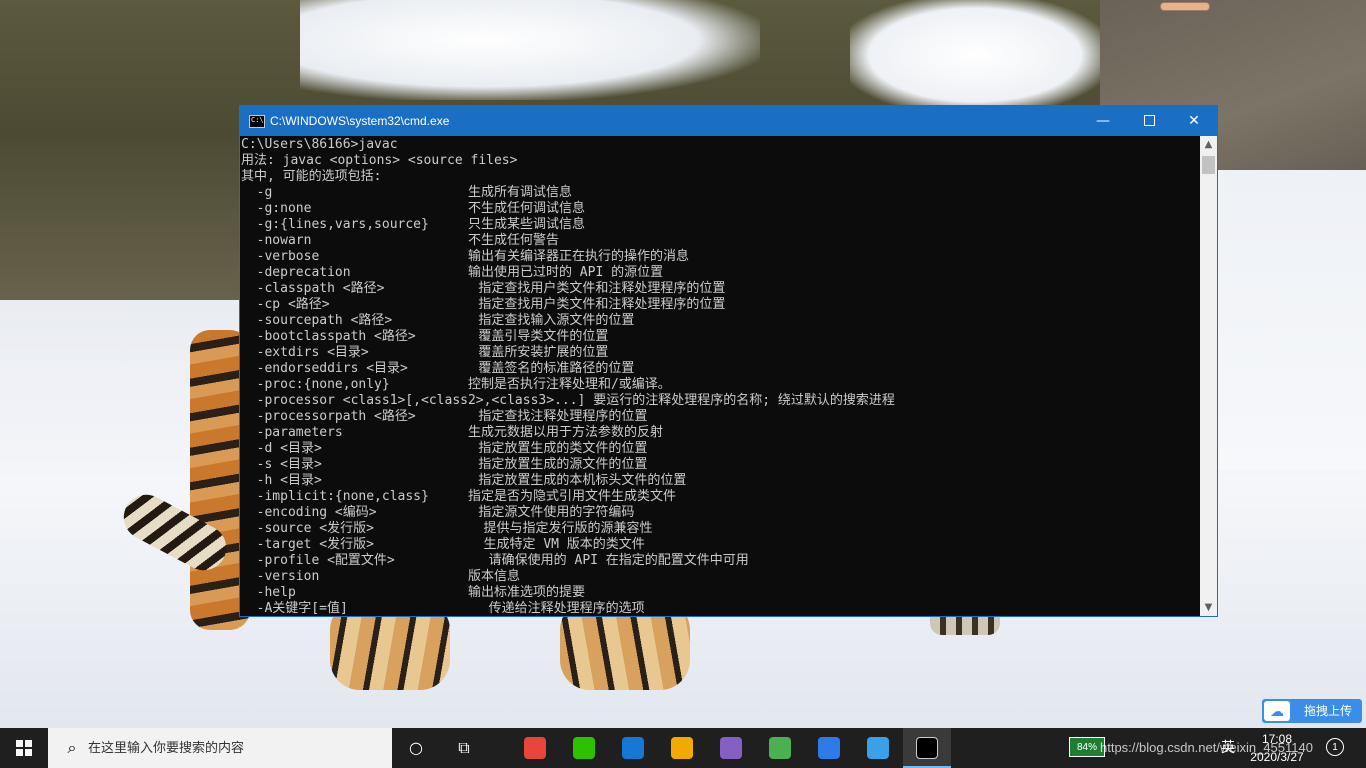  I want to click on search-placeholder: 在这里输入你要搜索的内容, so click(166, 747).